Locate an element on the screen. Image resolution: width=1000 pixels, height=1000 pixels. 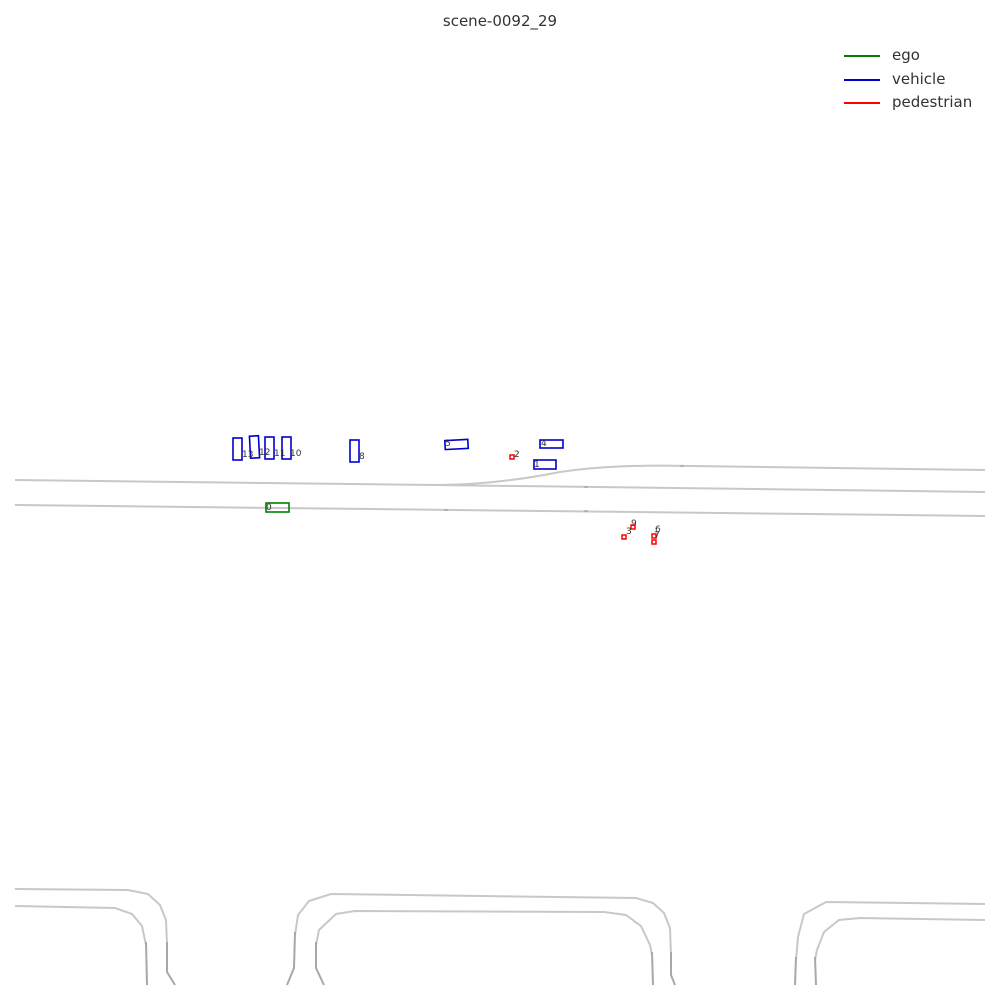
agent-label: 1 is located at coordinates (537, 465).